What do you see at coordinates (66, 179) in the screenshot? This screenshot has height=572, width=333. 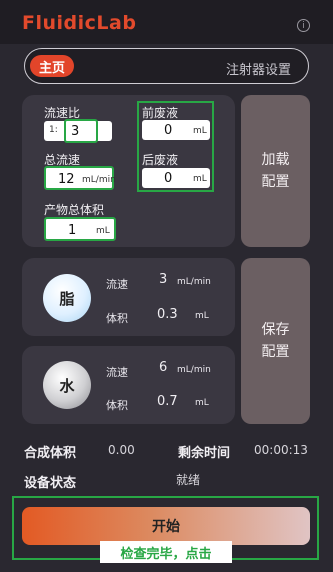 I see `total-flow-value: 12` at bounding box center [66, 179].